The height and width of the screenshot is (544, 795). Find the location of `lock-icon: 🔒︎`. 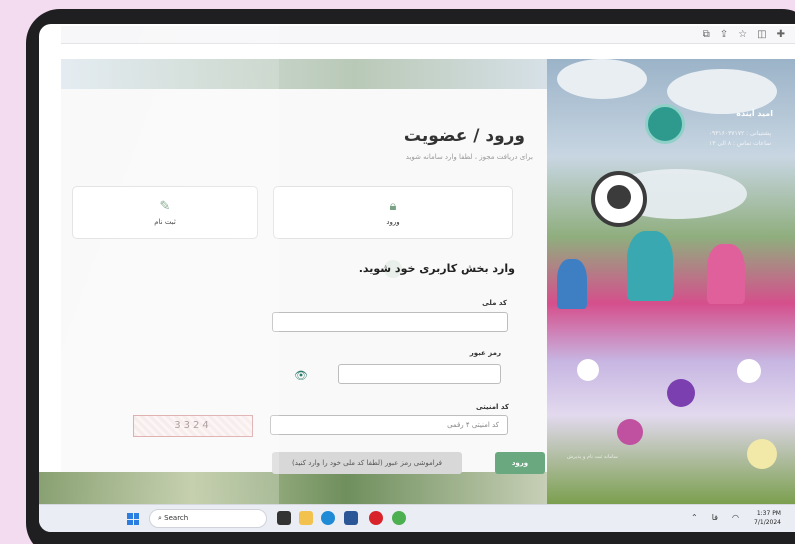

lock-icon: 🔒︎ is located at coordinates (393, 206).